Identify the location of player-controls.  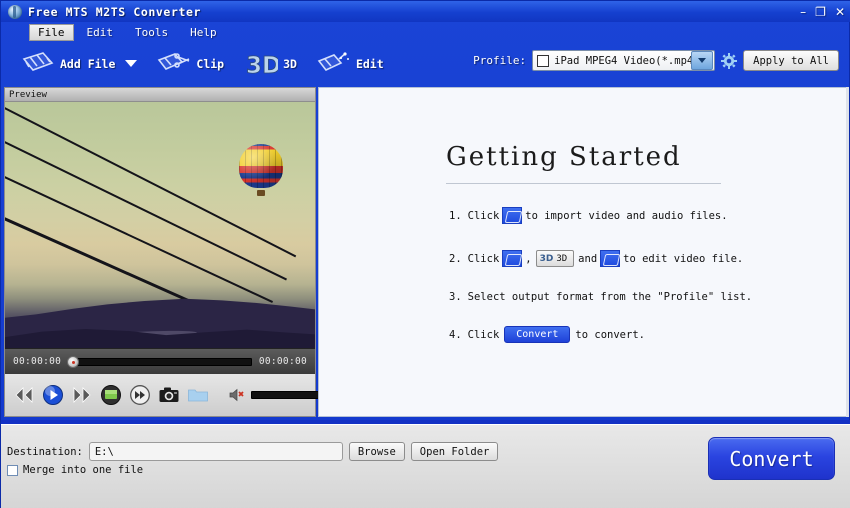
(170, 395).